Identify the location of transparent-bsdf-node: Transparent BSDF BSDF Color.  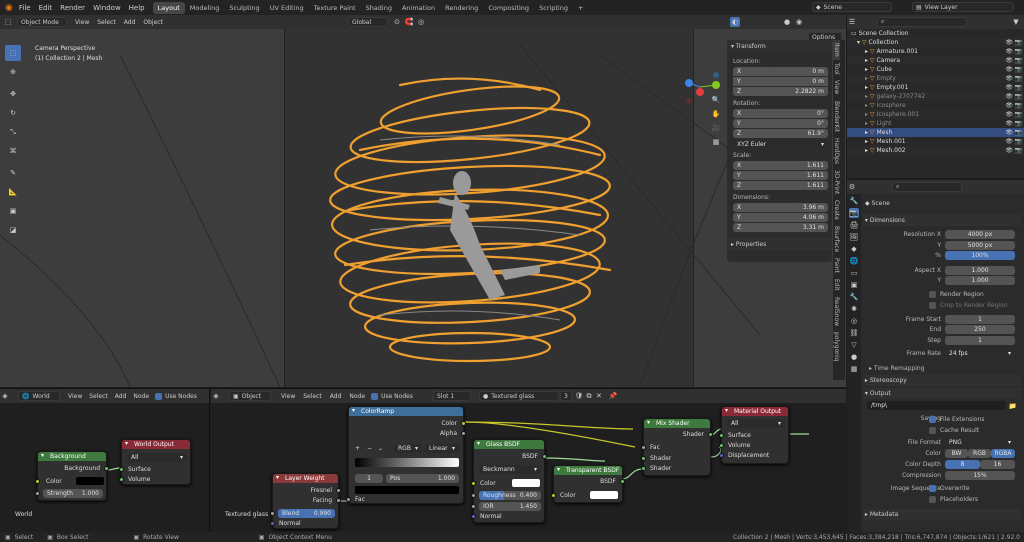
(588, 484).